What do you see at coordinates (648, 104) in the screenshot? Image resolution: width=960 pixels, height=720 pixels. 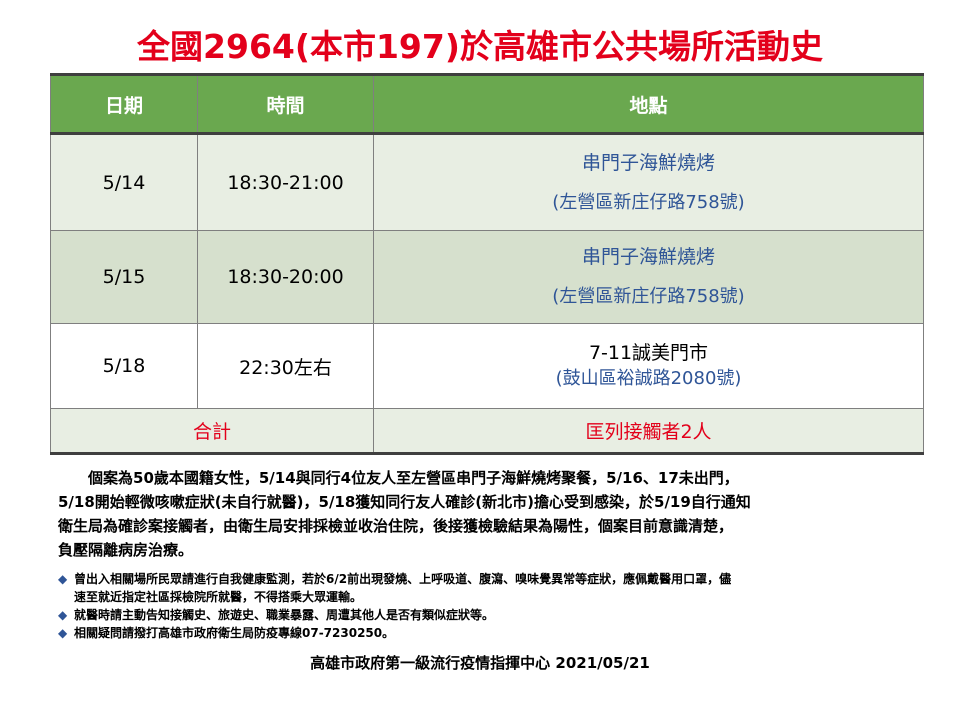 I see `header-place: 地點` at bounding box center [648, 104].